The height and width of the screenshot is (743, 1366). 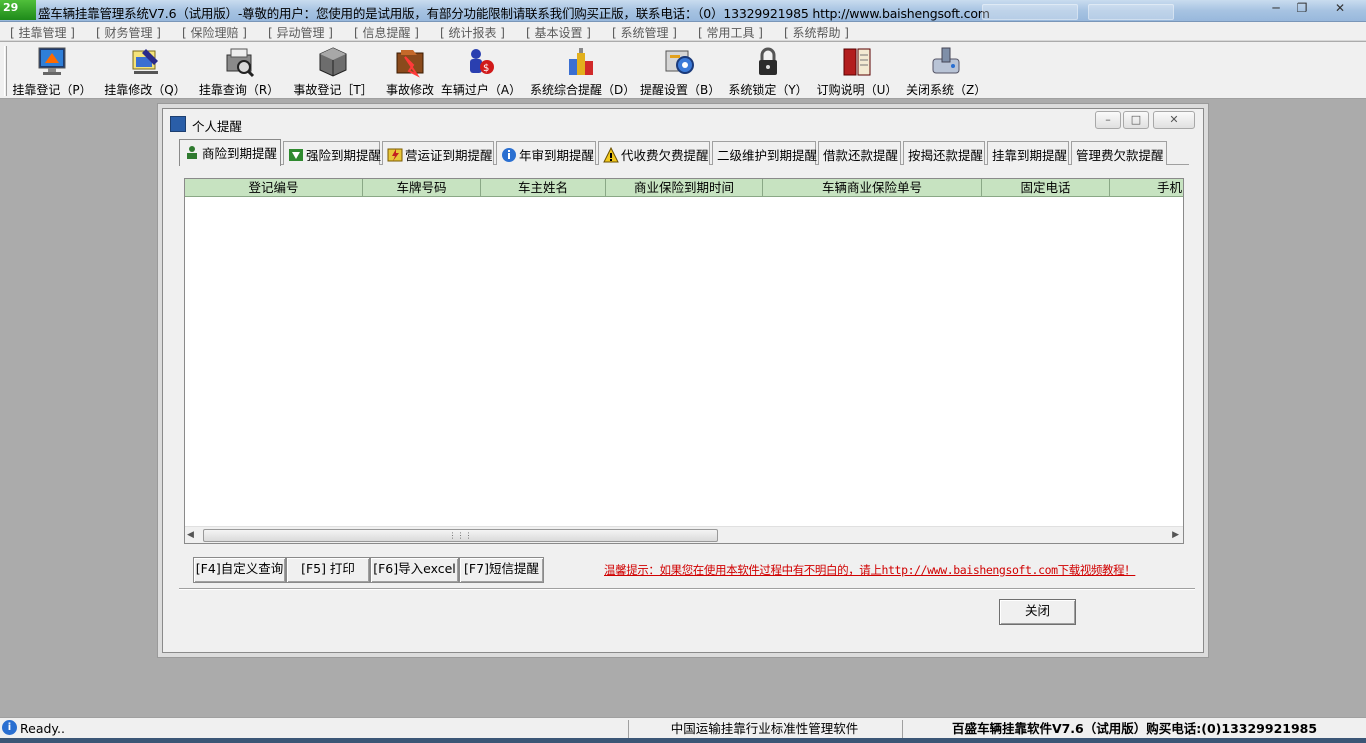 I want to click on custom-query-button: [F4]自定义查询, so click(x=239, y=570).